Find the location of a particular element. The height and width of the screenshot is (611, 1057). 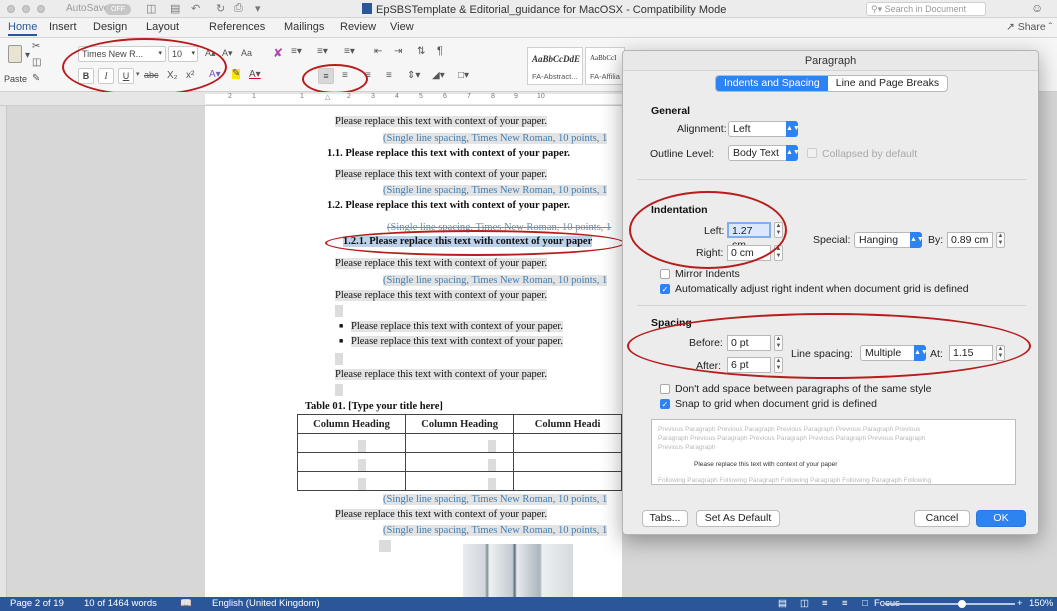

cancel-button: Cancel is located at coordinates (942, 518).